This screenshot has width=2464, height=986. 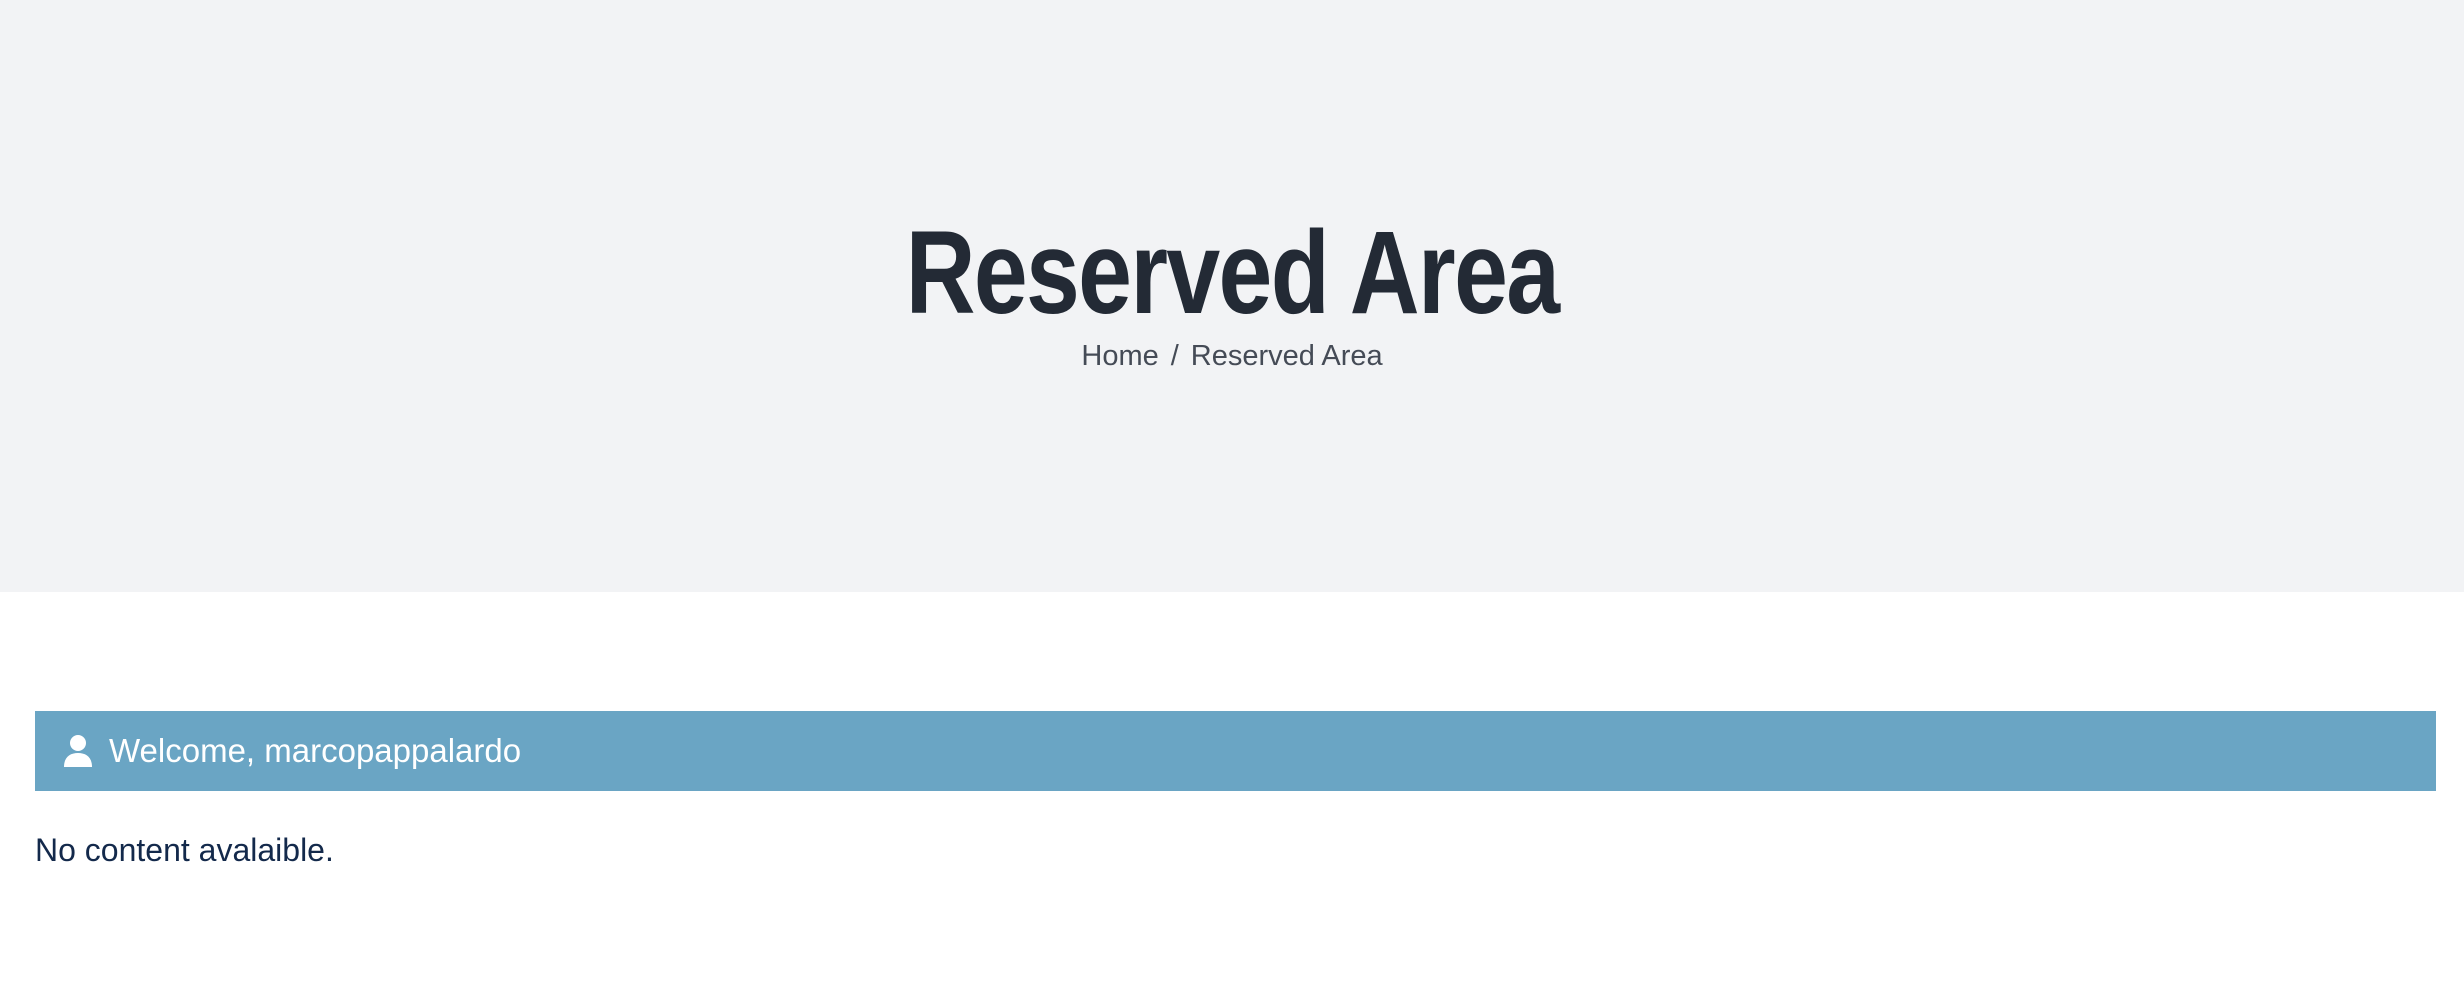 What do you see at coordinates (1119, 356) in the screenshot?
I see `breadcrumb-home-link: Home` at bounding box center [1119, 356].